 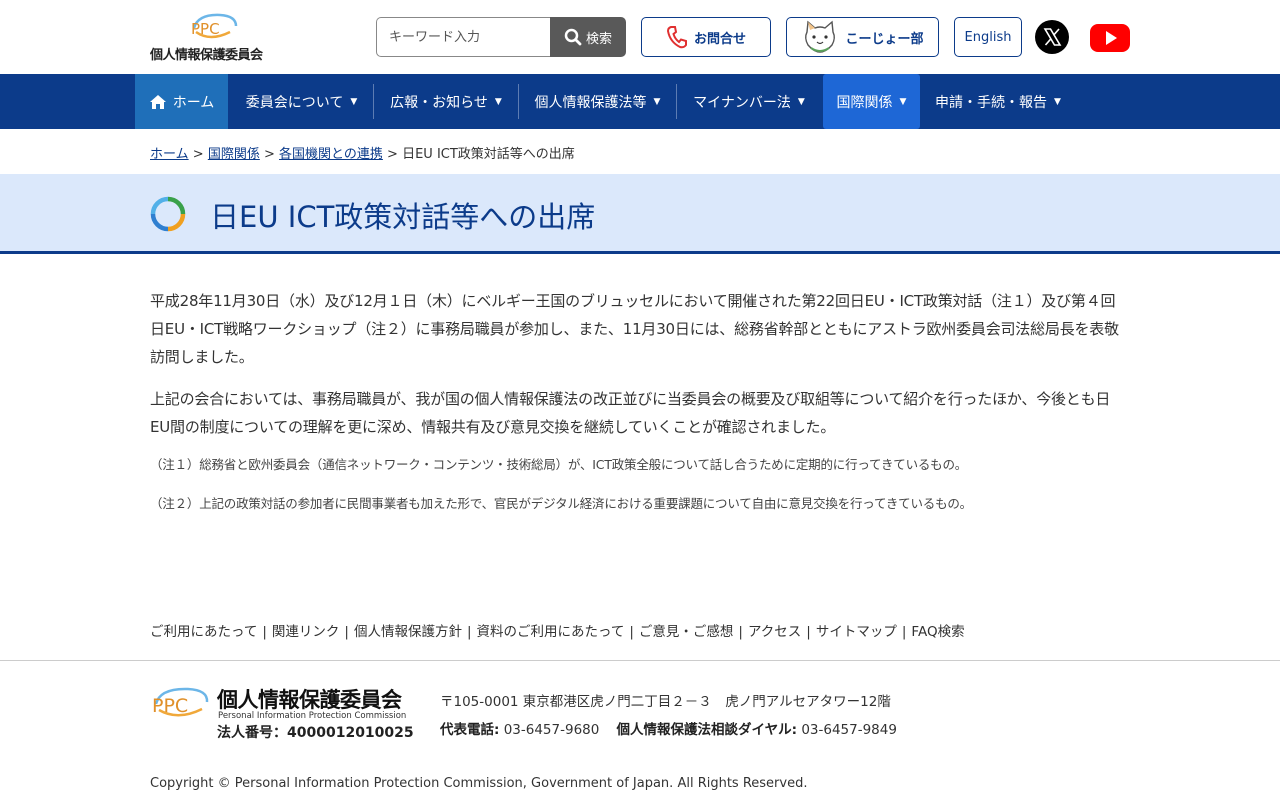 What do you see at coordinates (640, 37) in the screenshot?
I see `site-header: PPC 個人情報保護委員会 検索 お問合せ こーじょー部` at bounding box center [640, 37].